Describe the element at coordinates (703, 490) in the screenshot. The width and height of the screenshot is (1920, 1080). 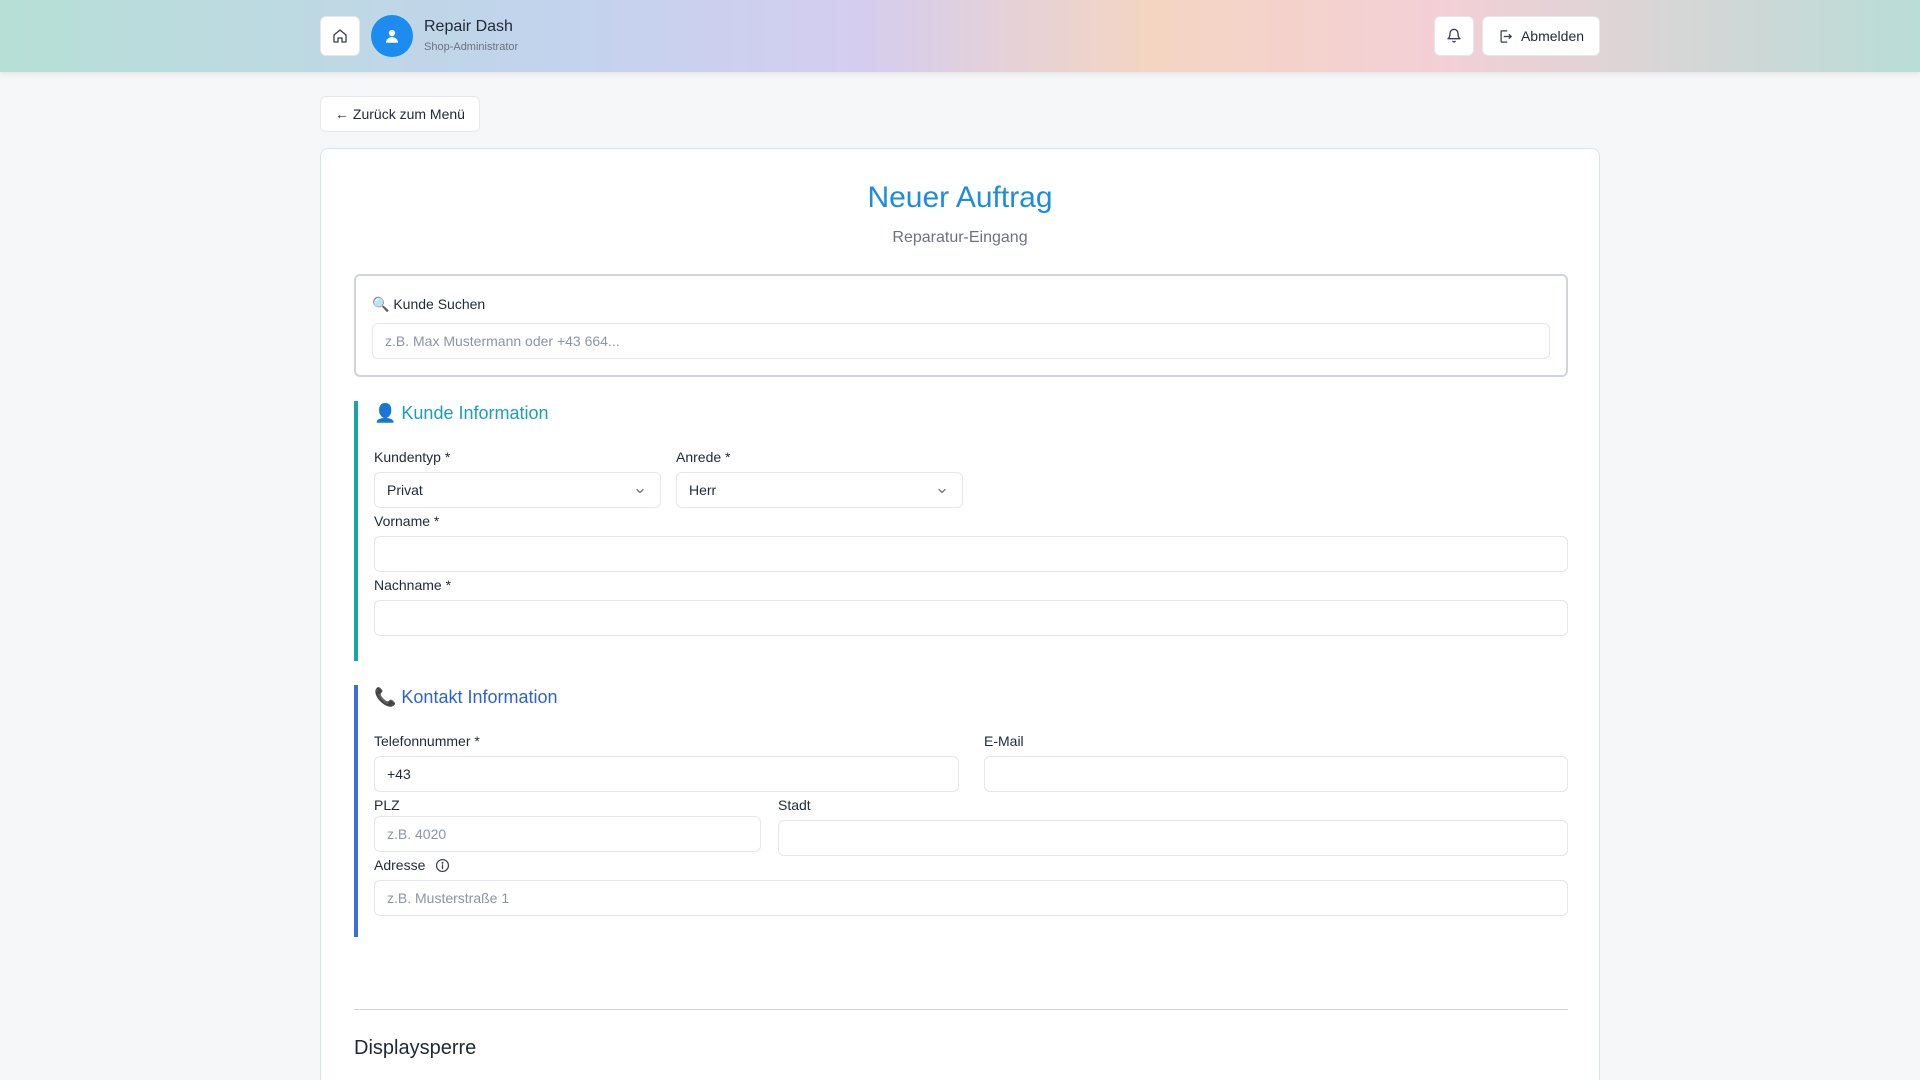
I see `anrede-value: Herr` at that location.